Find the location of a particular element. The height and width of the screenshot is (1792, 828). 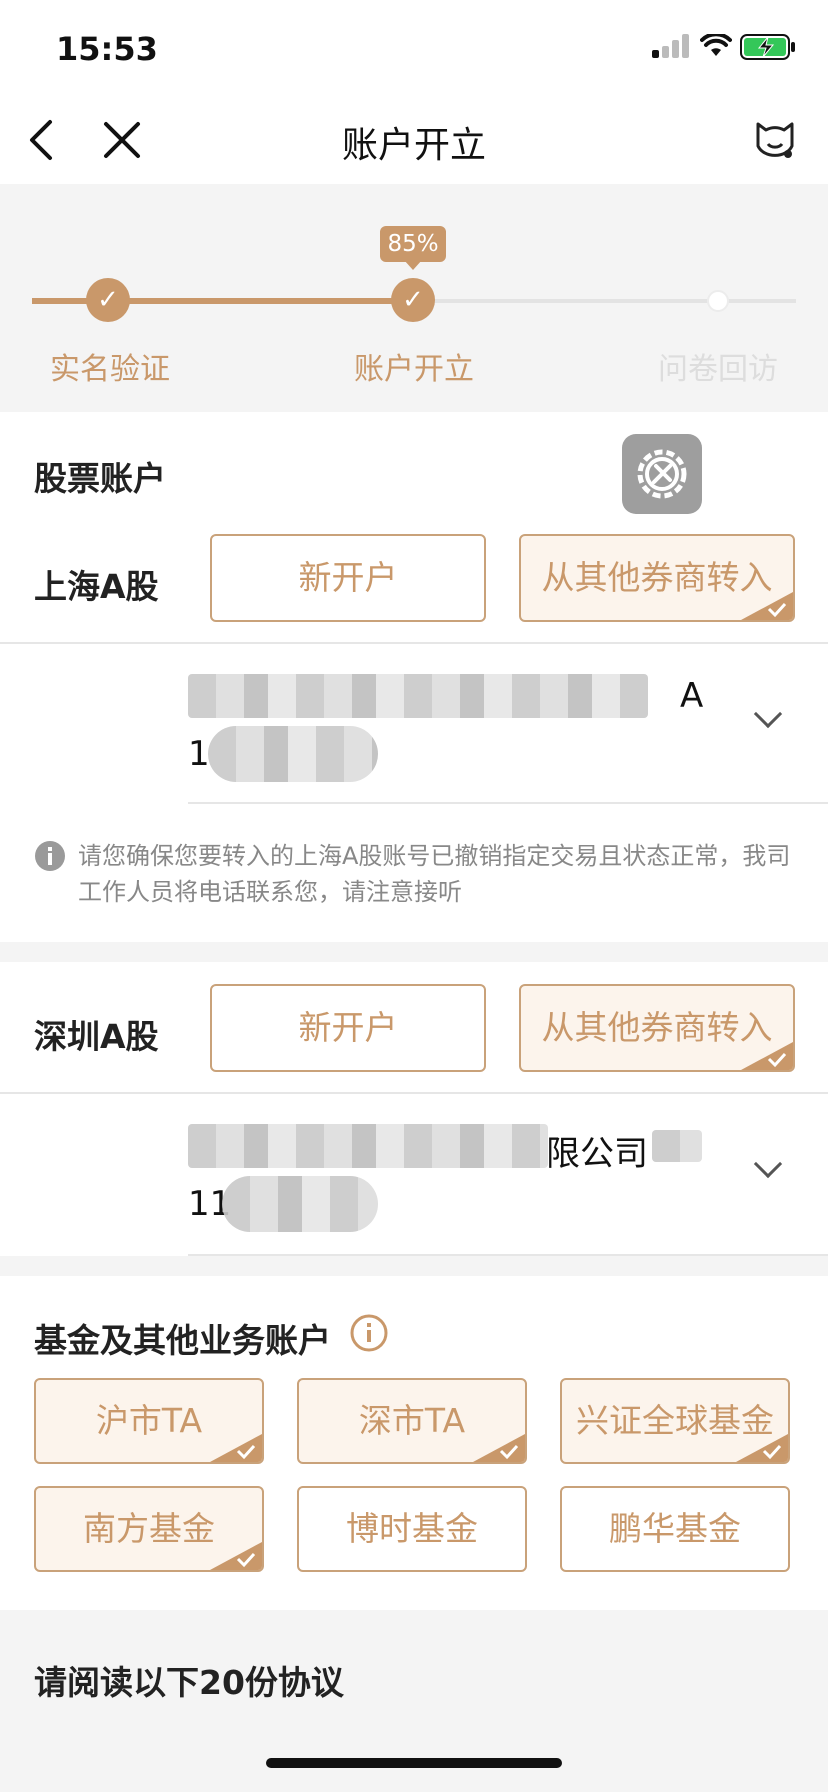

progress-track-remaining is located at coordinates (604, 301).